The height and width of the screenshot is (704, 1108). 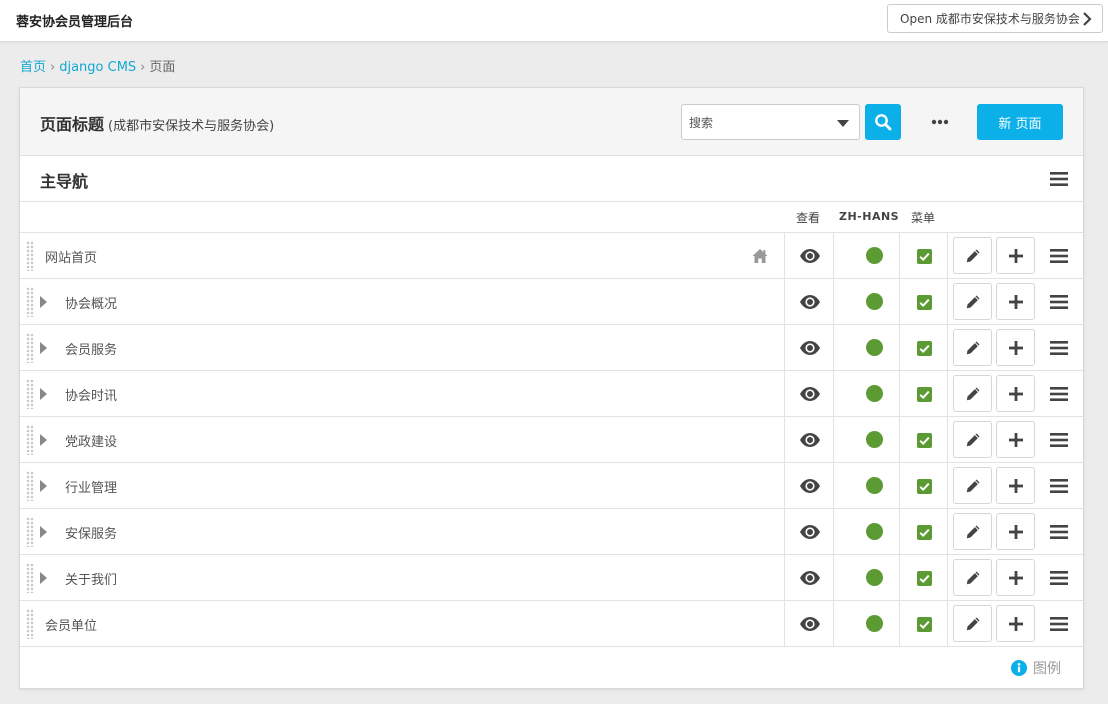 What do you see at coordinates (770, 122) in the screenshot?
I see `search-input: 搜索` at bounding box center [770, 122].